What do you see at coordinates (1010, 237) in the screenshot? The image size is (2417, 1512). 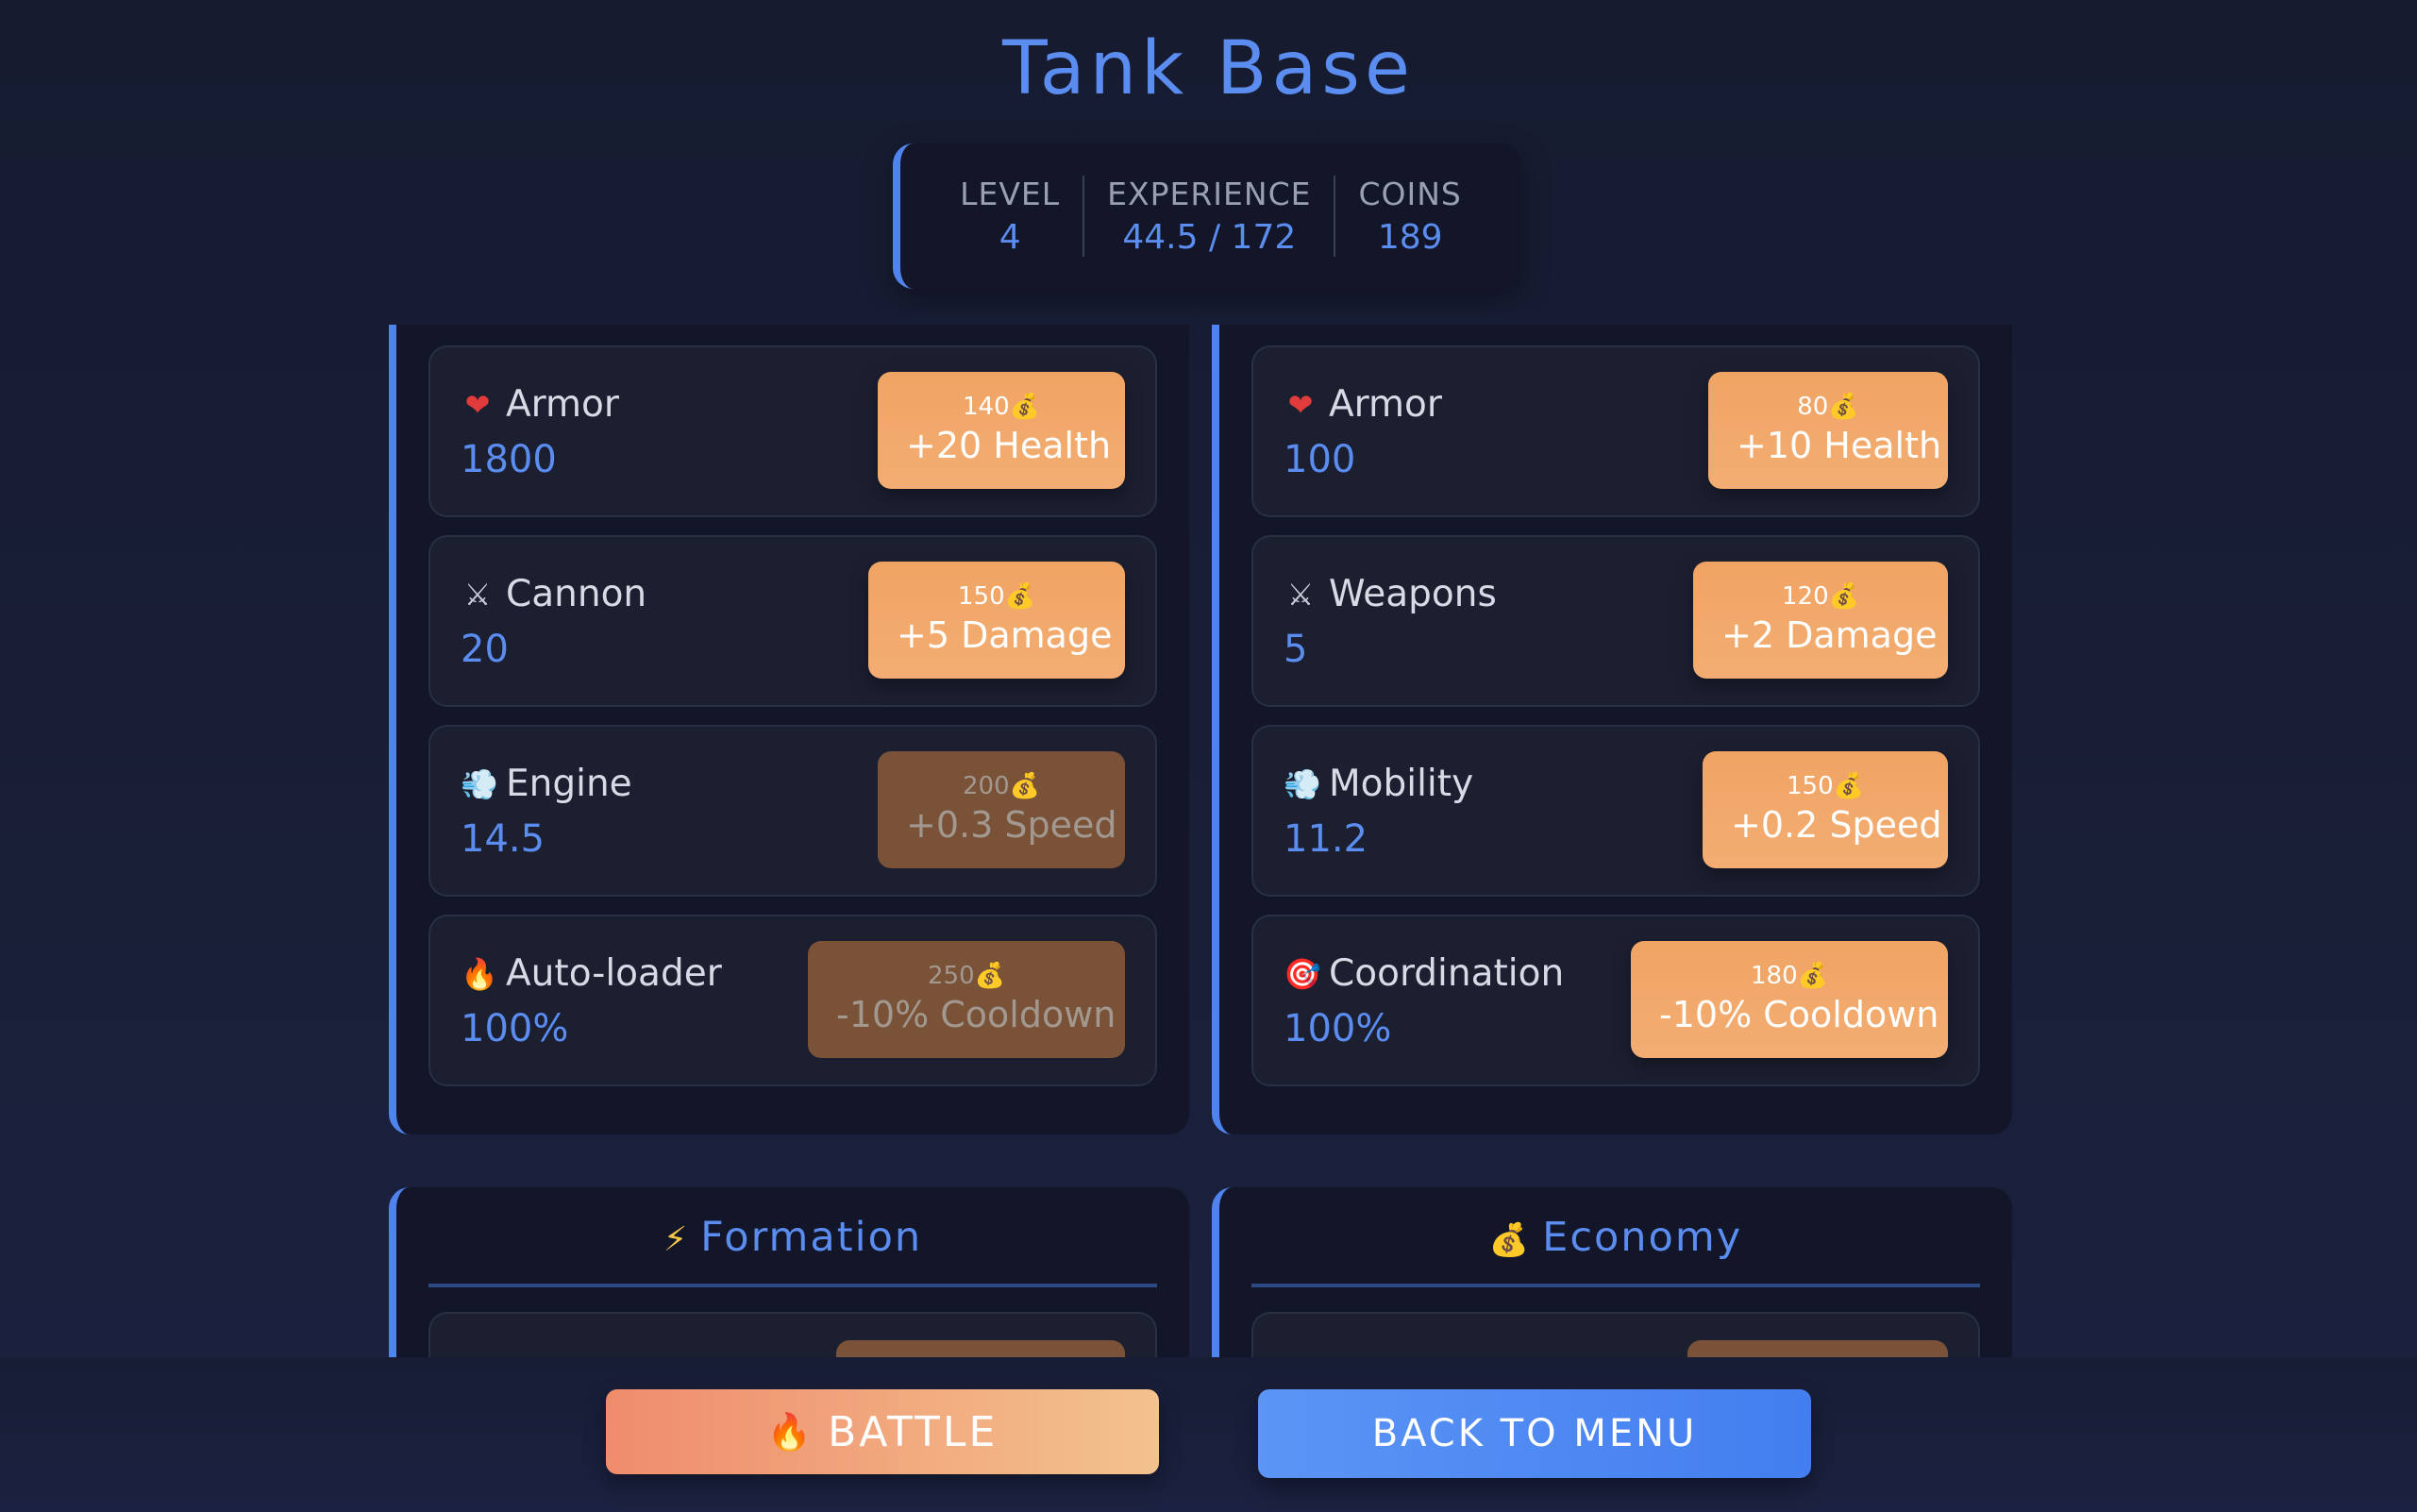 I see `stat-level-value: 4` at bounding box center [1010, 237].